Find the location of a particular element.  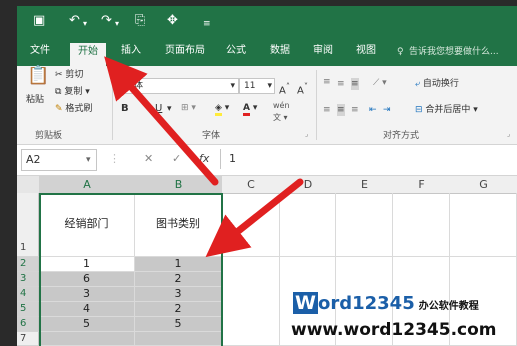

cut-label: 剪切 is located at coordinates (74, 75).